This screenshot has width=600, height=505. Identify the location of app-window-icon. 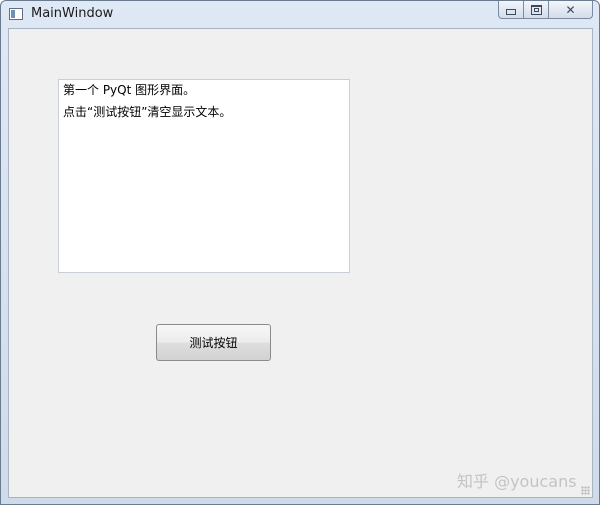
(16, 14).